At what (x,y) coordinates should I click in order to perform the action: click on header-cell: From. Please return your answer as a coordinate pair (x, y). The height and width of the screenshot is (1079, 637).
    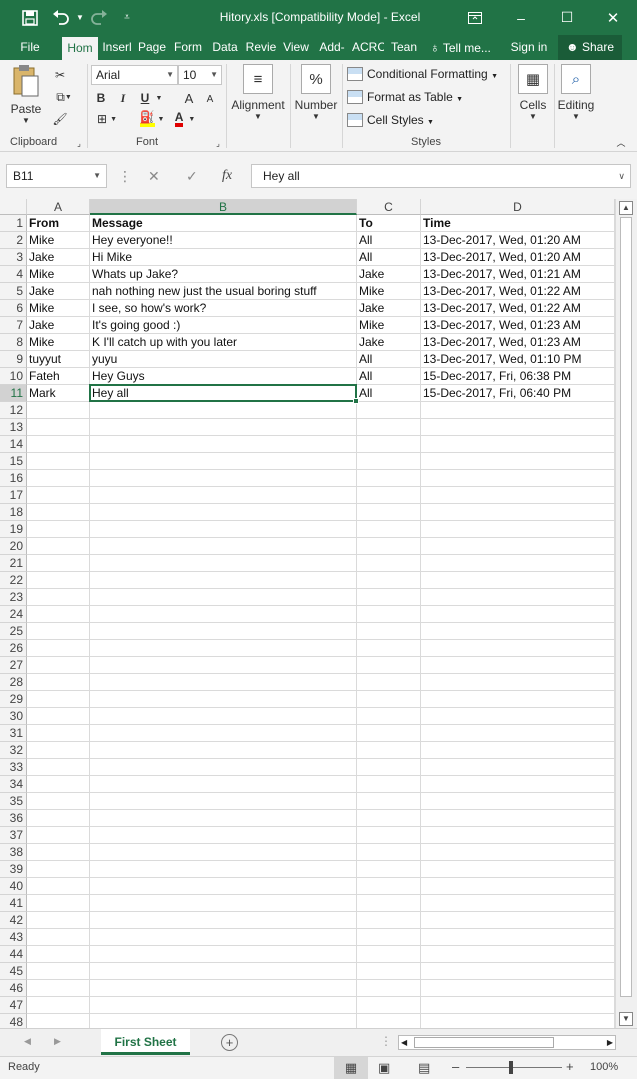
    Looking at the image, I should click on (58, 223).